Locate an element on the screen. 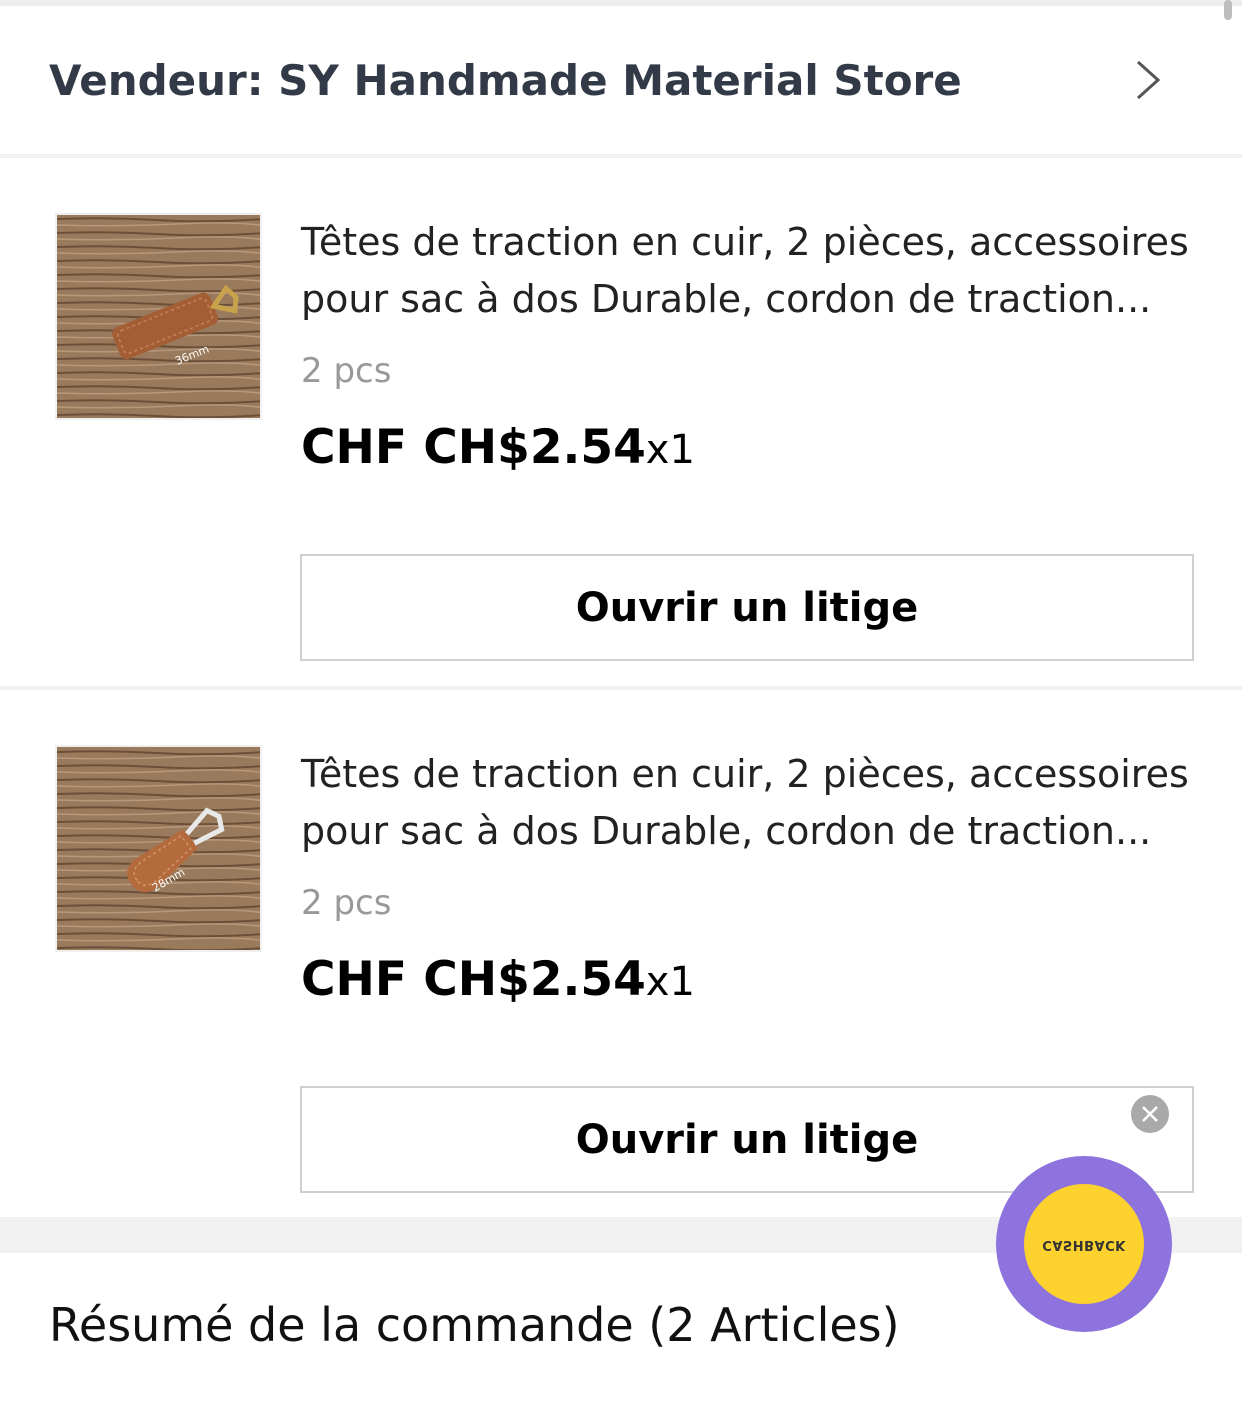  seller-row: Vendeur: SY Handmade Material Store is located at coordinates (621, 80).